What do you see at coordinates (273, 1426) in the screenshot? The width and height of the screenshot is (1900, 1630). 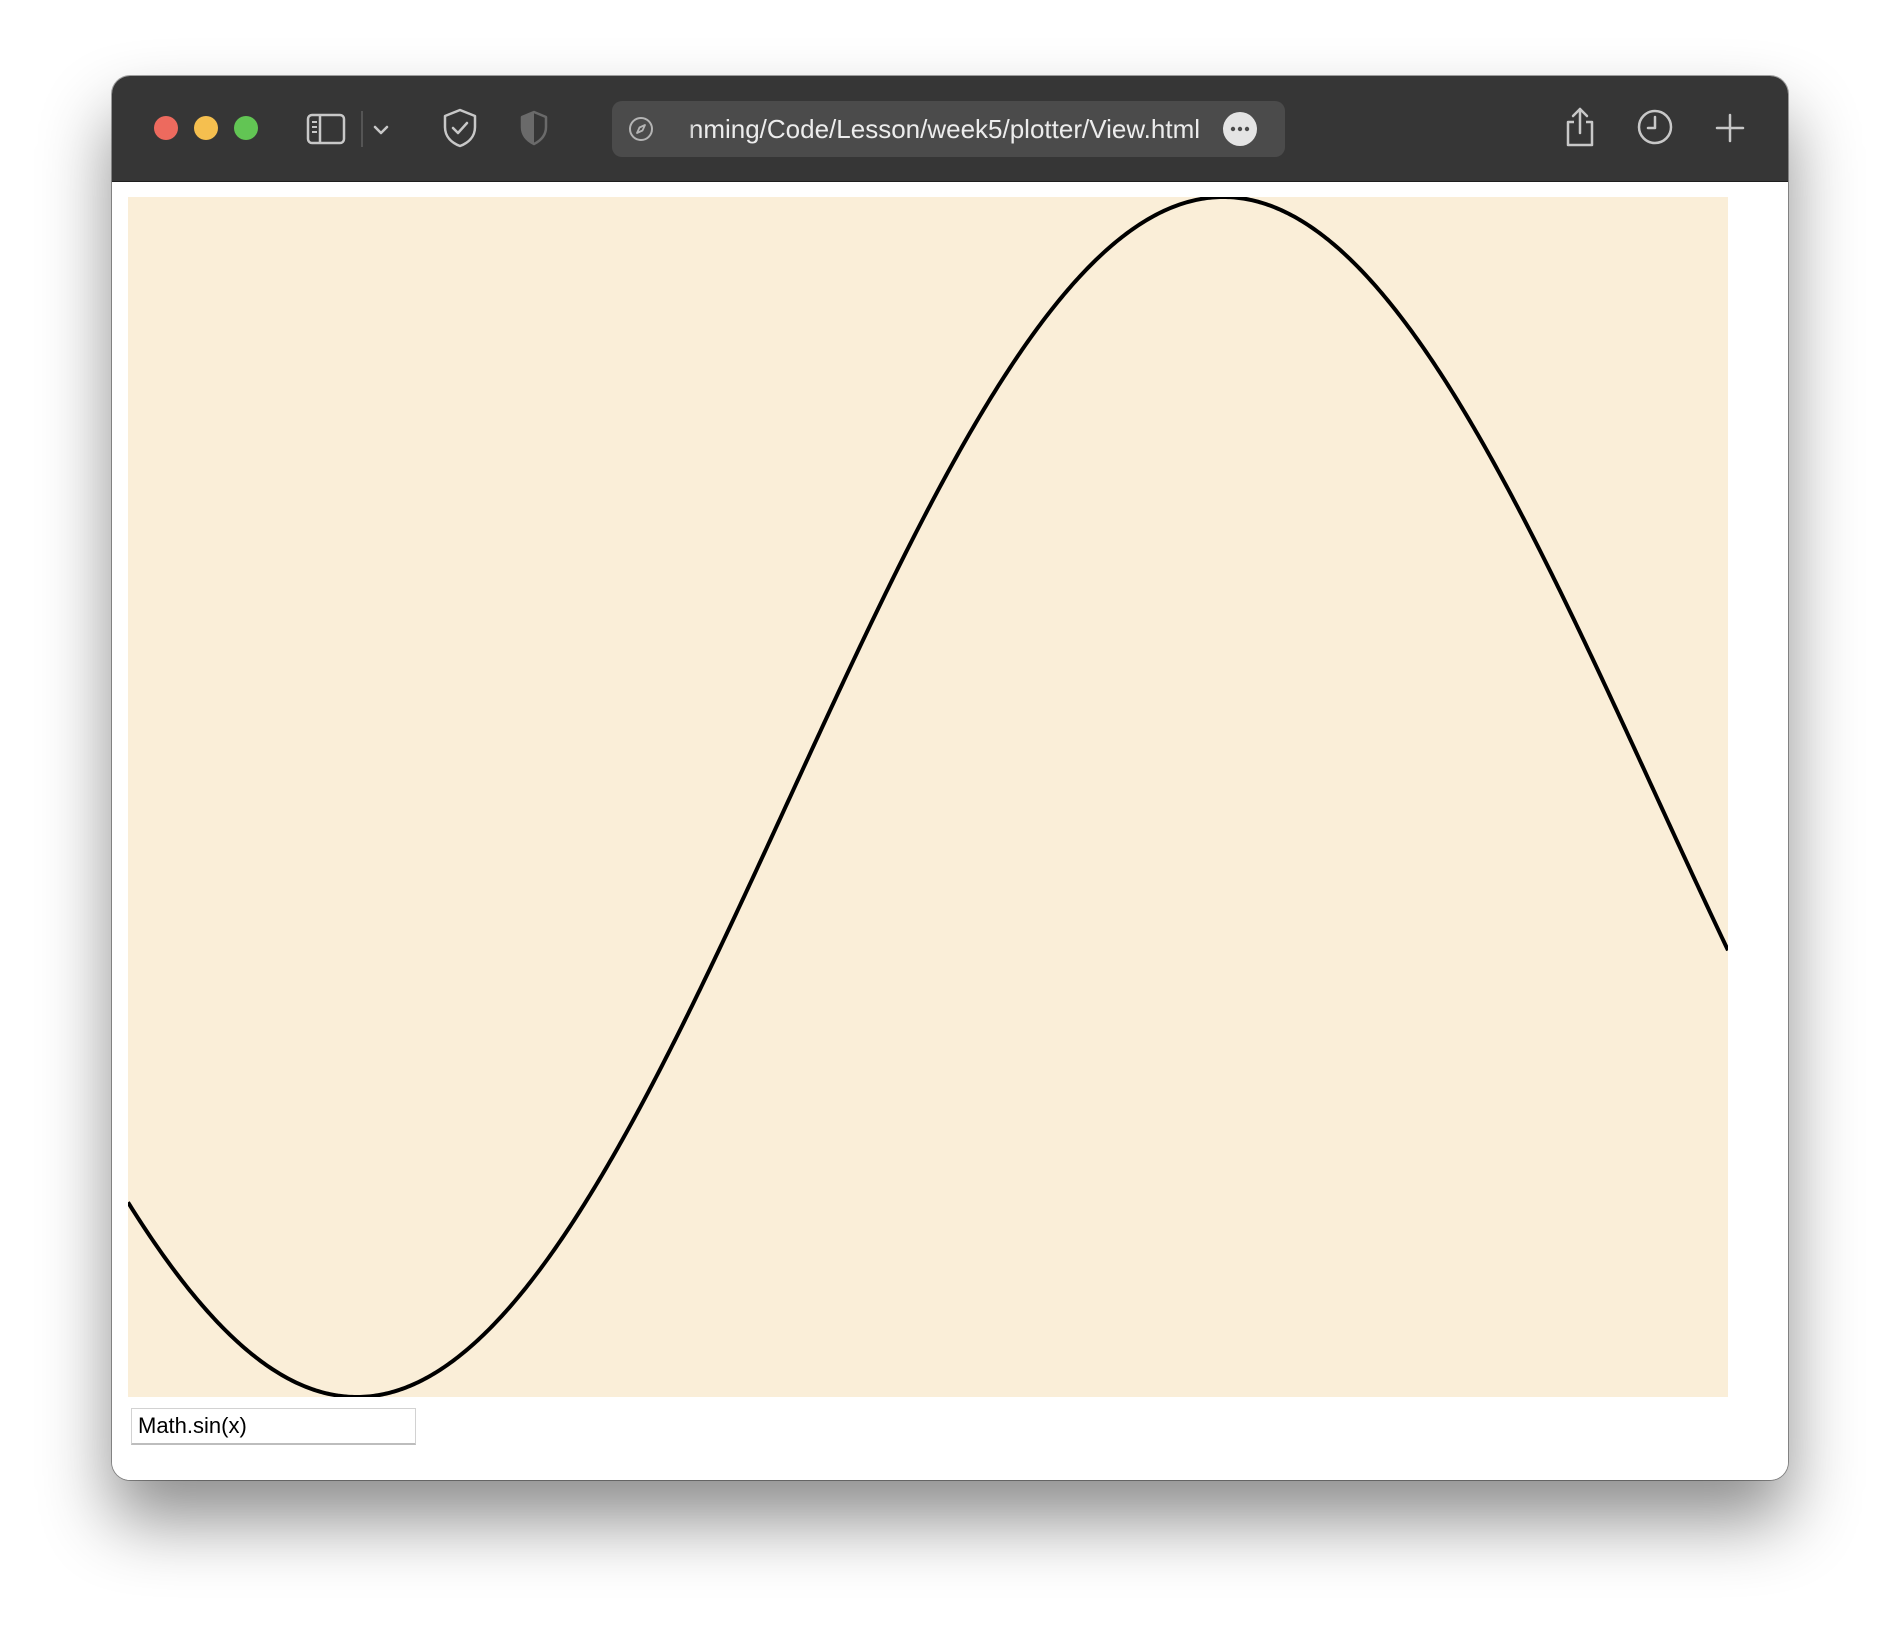 I see `function-input` at bounding box center [273, 1426].